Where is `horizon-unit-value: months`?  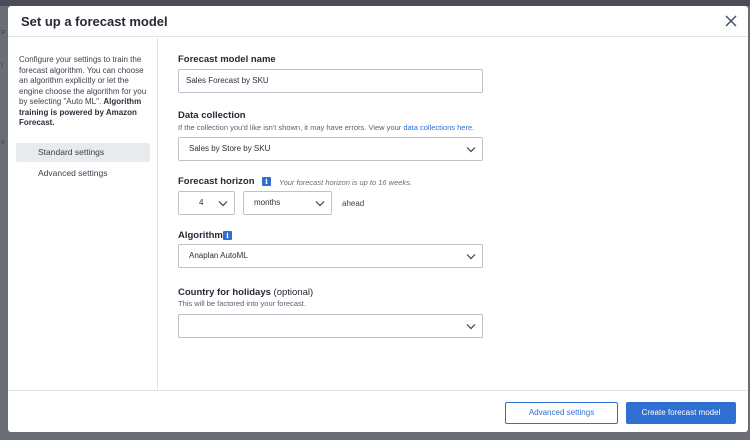
horizon-unit-value: months is located at coordinates (267, 202).